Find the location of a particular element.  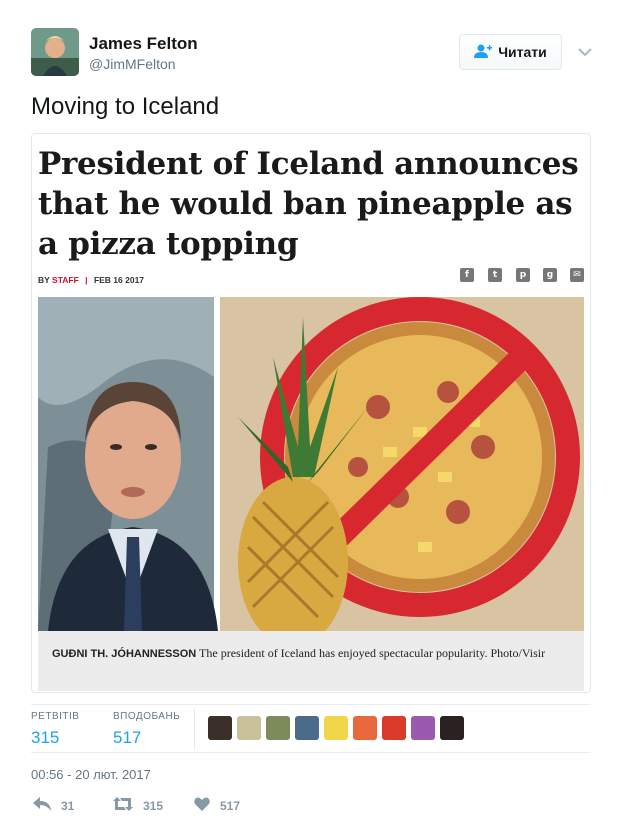

retweet-count: 315 is located at coordinates (153, 805).